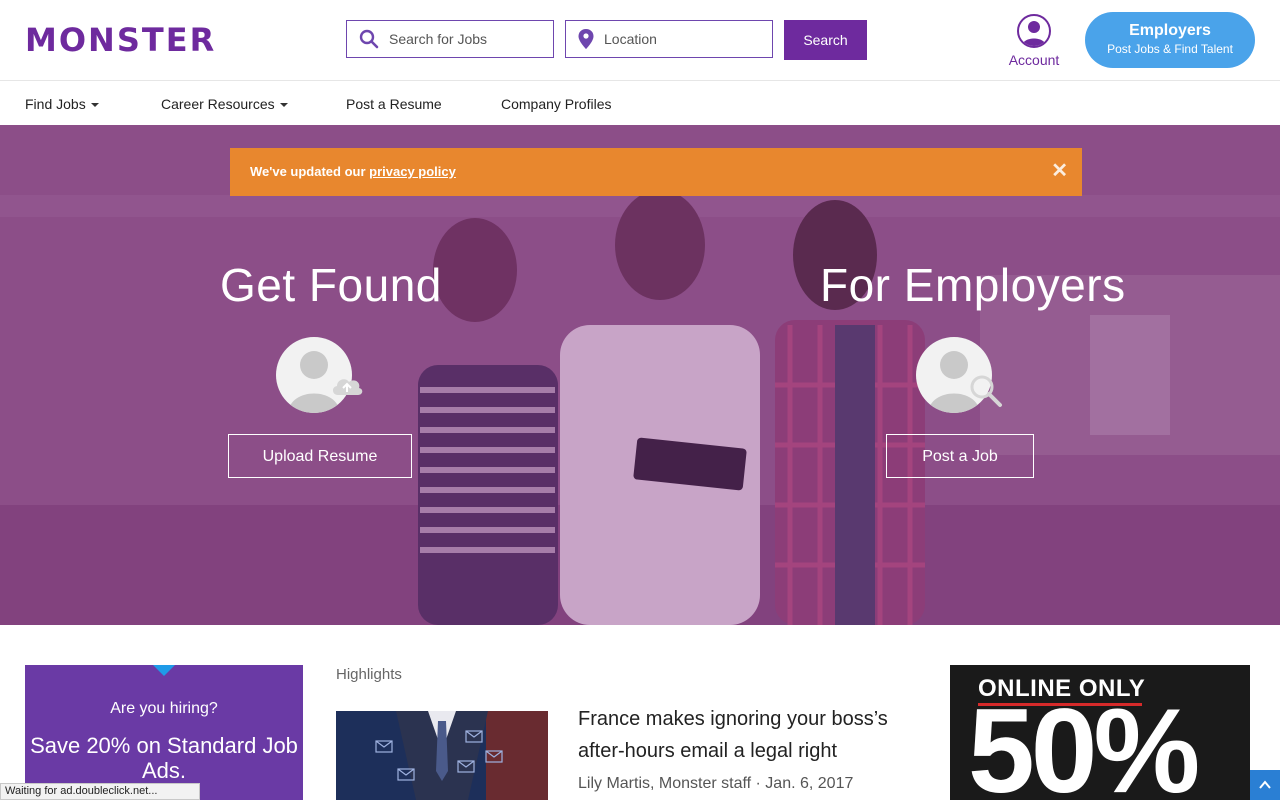  I want to click on promo-question: Are you hiring?, so click(164, 708).